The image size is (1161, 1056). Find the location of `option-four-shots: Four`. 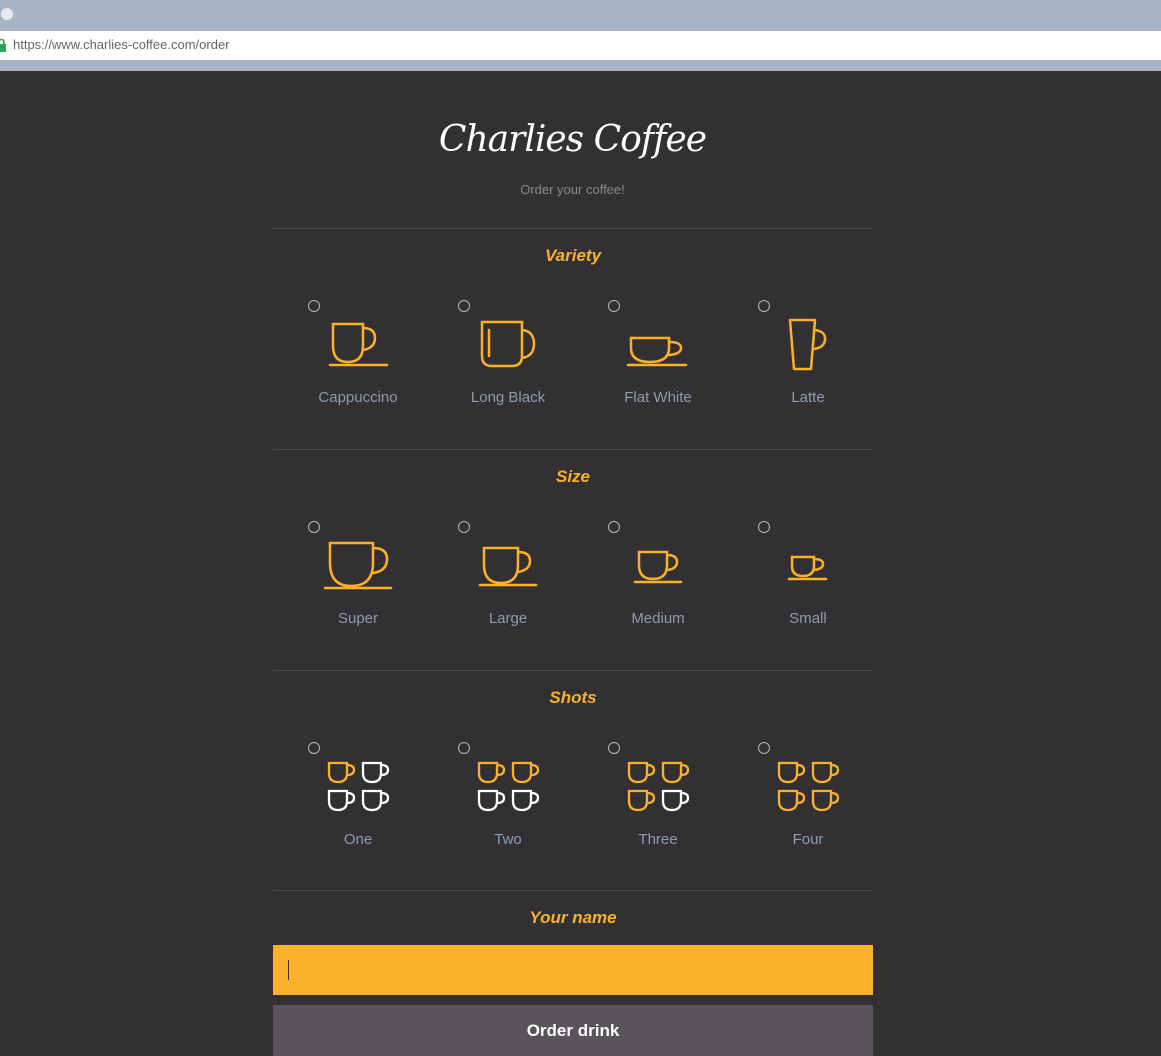

option-four-shots: Four is located at coordinates (808, 802).